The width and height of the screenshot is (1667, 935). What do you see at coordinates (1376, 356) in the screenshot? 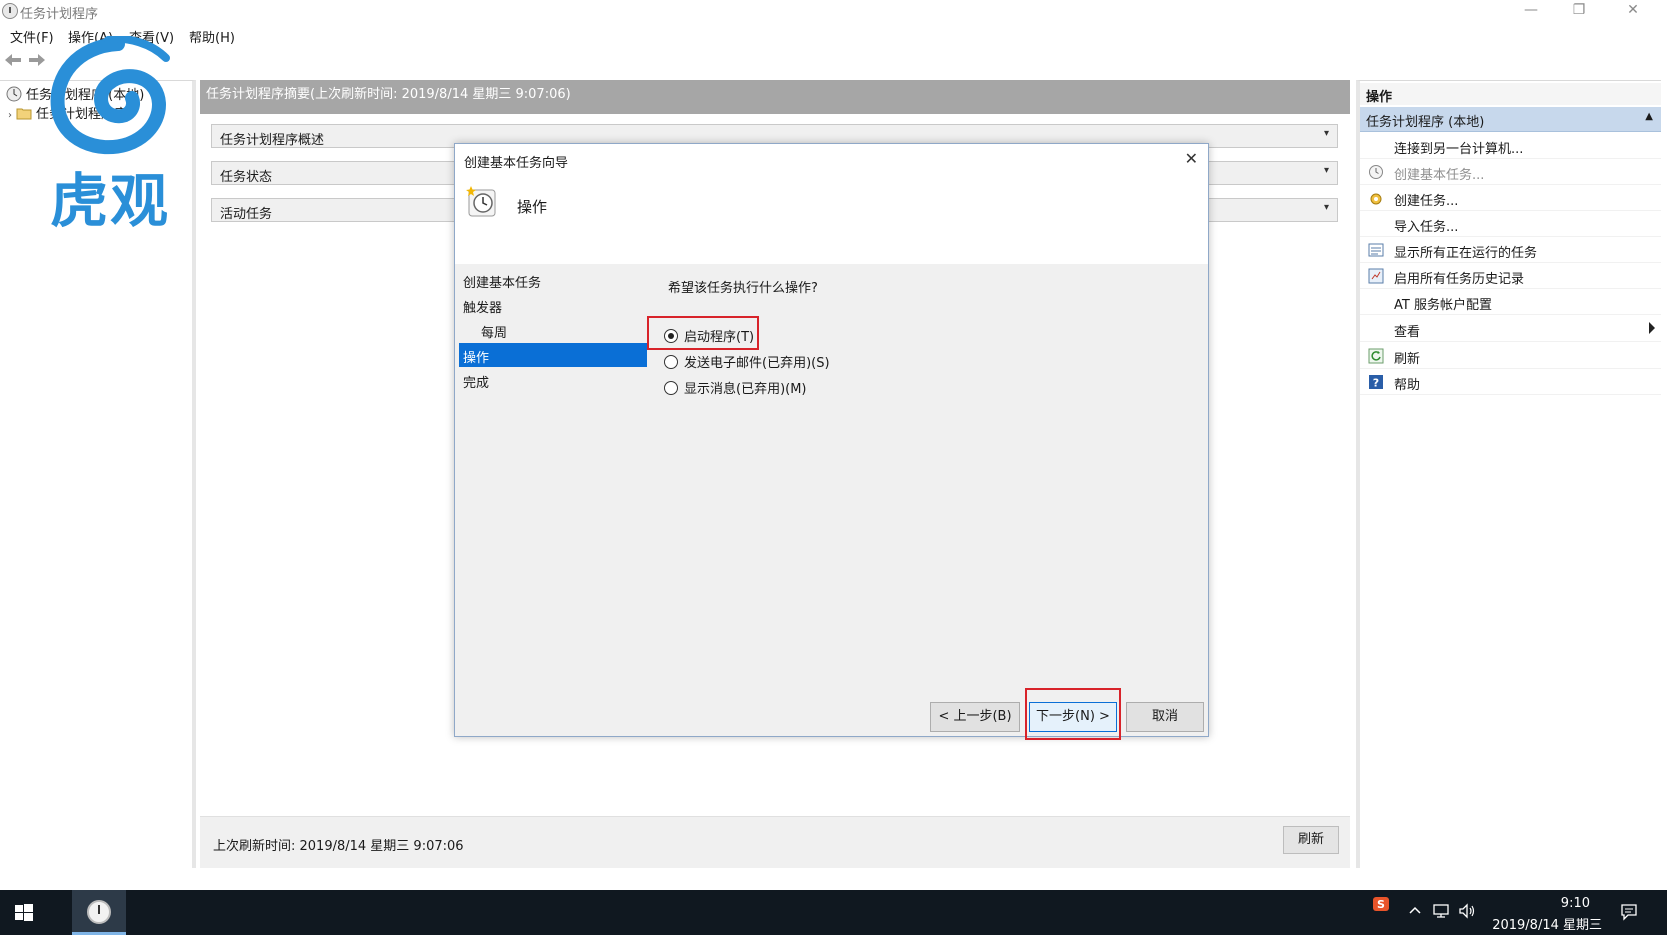
I see `refresh-icon` at bounding box center [1376, 356].